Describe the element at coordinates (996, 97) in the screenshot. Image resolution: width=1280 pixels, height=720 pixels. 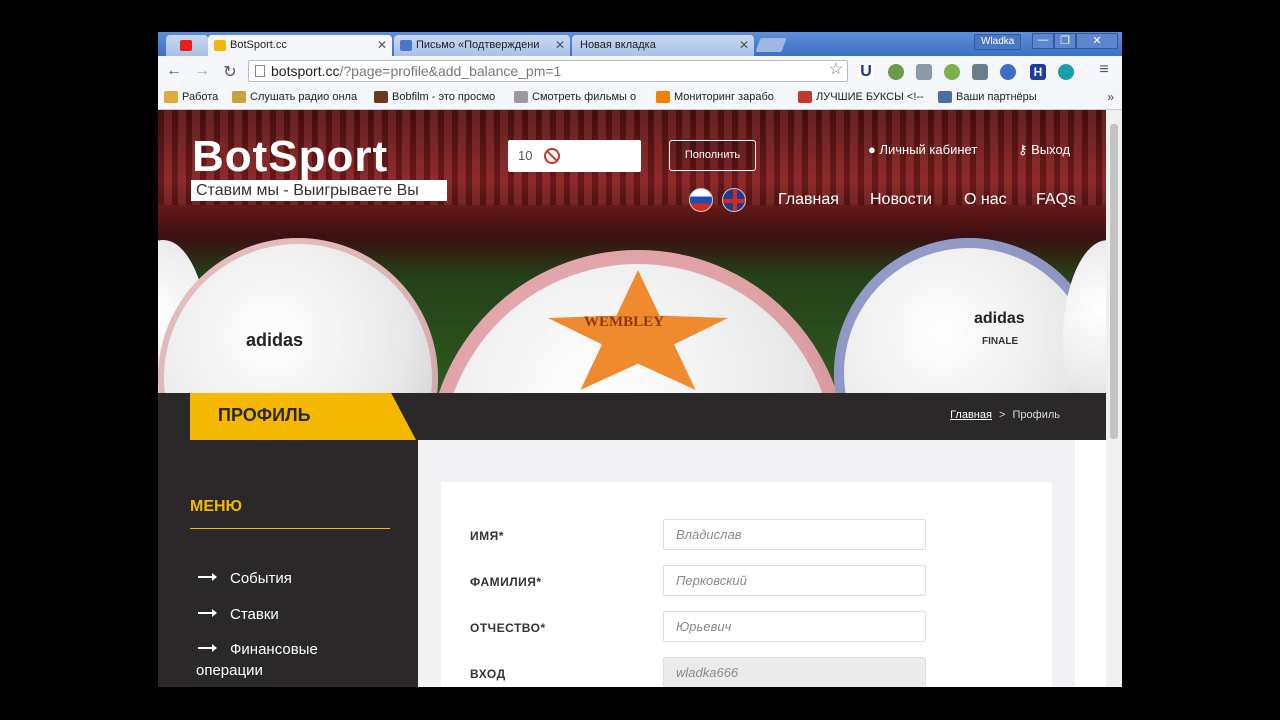
I see `bookmark-label: Ваши партнёры` at that location.